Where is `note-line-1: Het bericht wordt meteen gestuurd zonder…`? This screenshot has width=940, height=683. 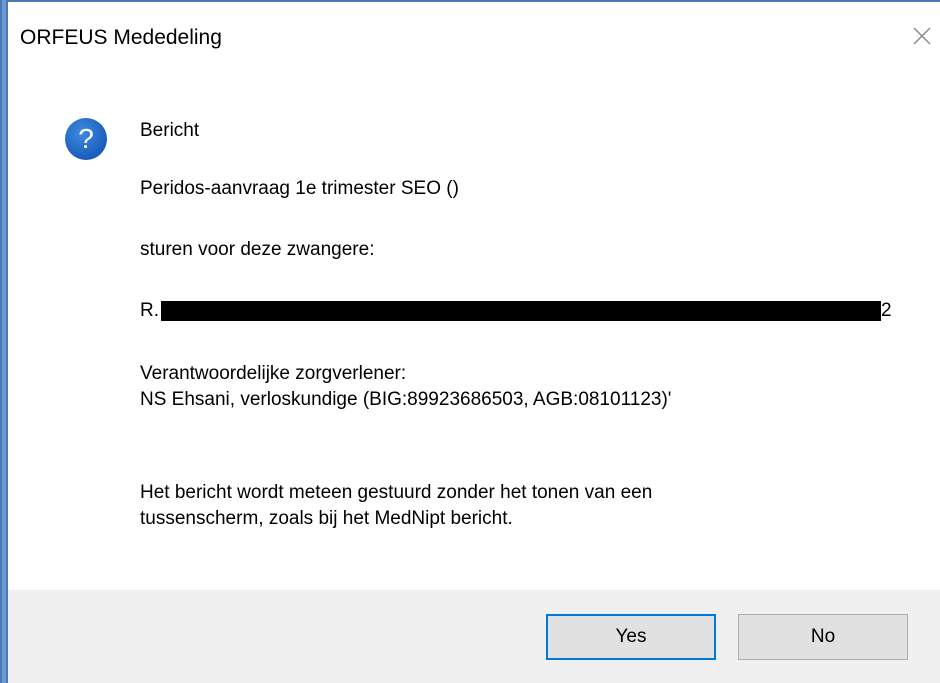
note-line-1: Het bericht wordt meteen gestuurd zonder… is located at coordinates (396, 492).